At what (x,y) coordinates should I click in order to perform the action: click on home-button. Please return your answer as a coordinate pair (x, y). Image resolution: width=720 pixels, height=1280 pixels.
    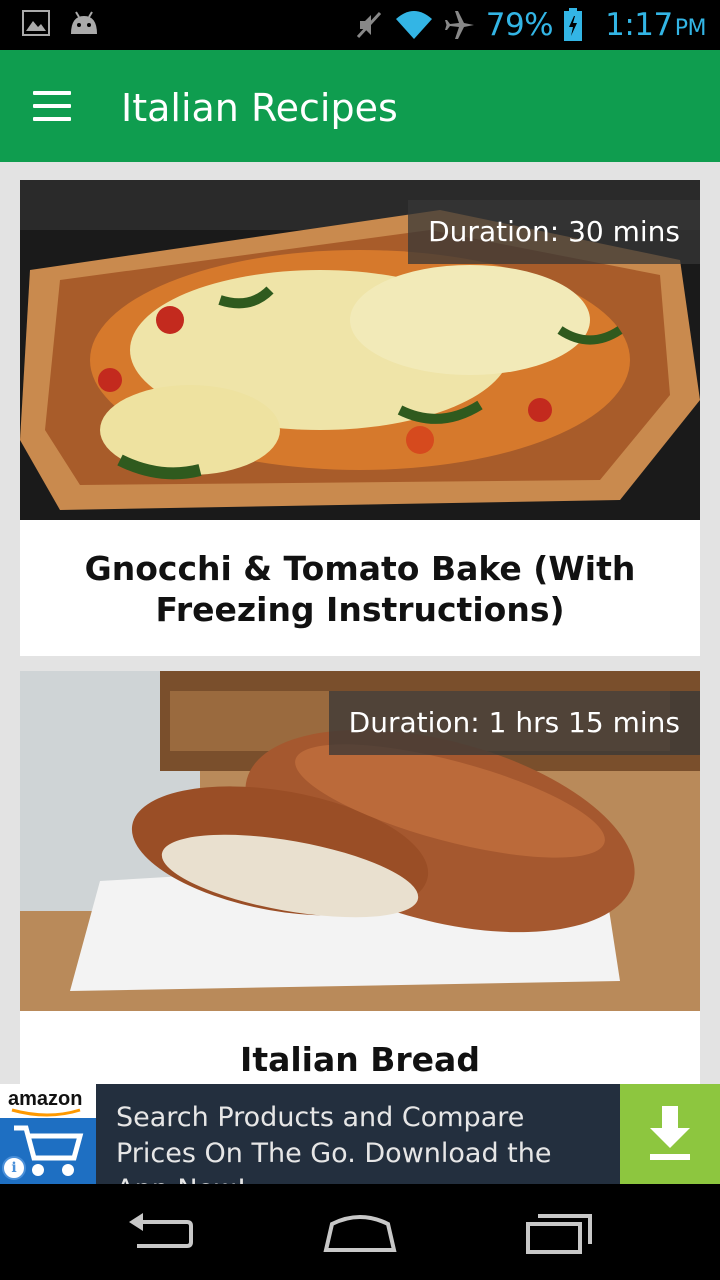
    Looking at the image, I should click on (360, 1232).